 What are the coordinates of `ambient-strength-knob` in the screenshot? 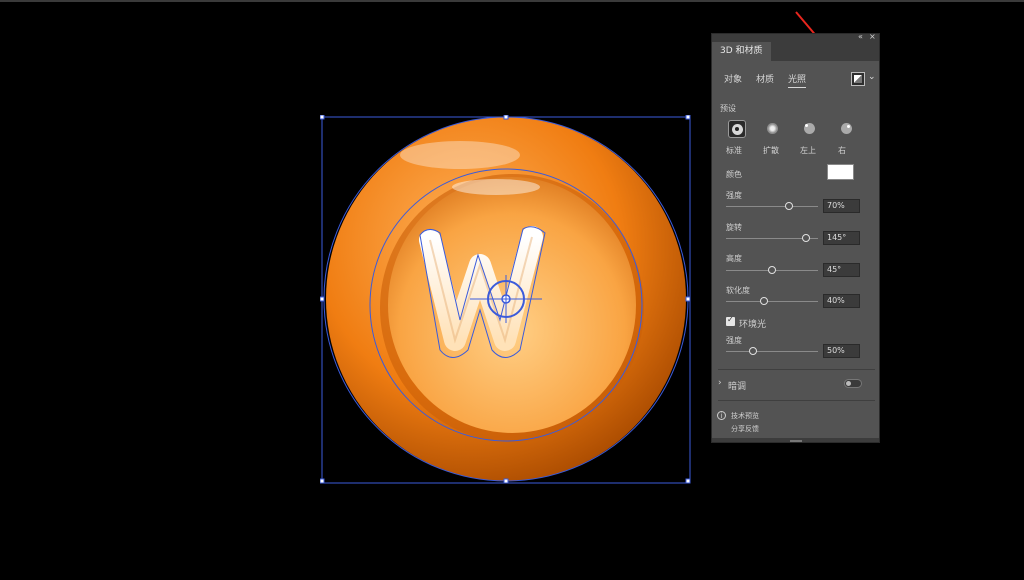 It's located at (752, 351).